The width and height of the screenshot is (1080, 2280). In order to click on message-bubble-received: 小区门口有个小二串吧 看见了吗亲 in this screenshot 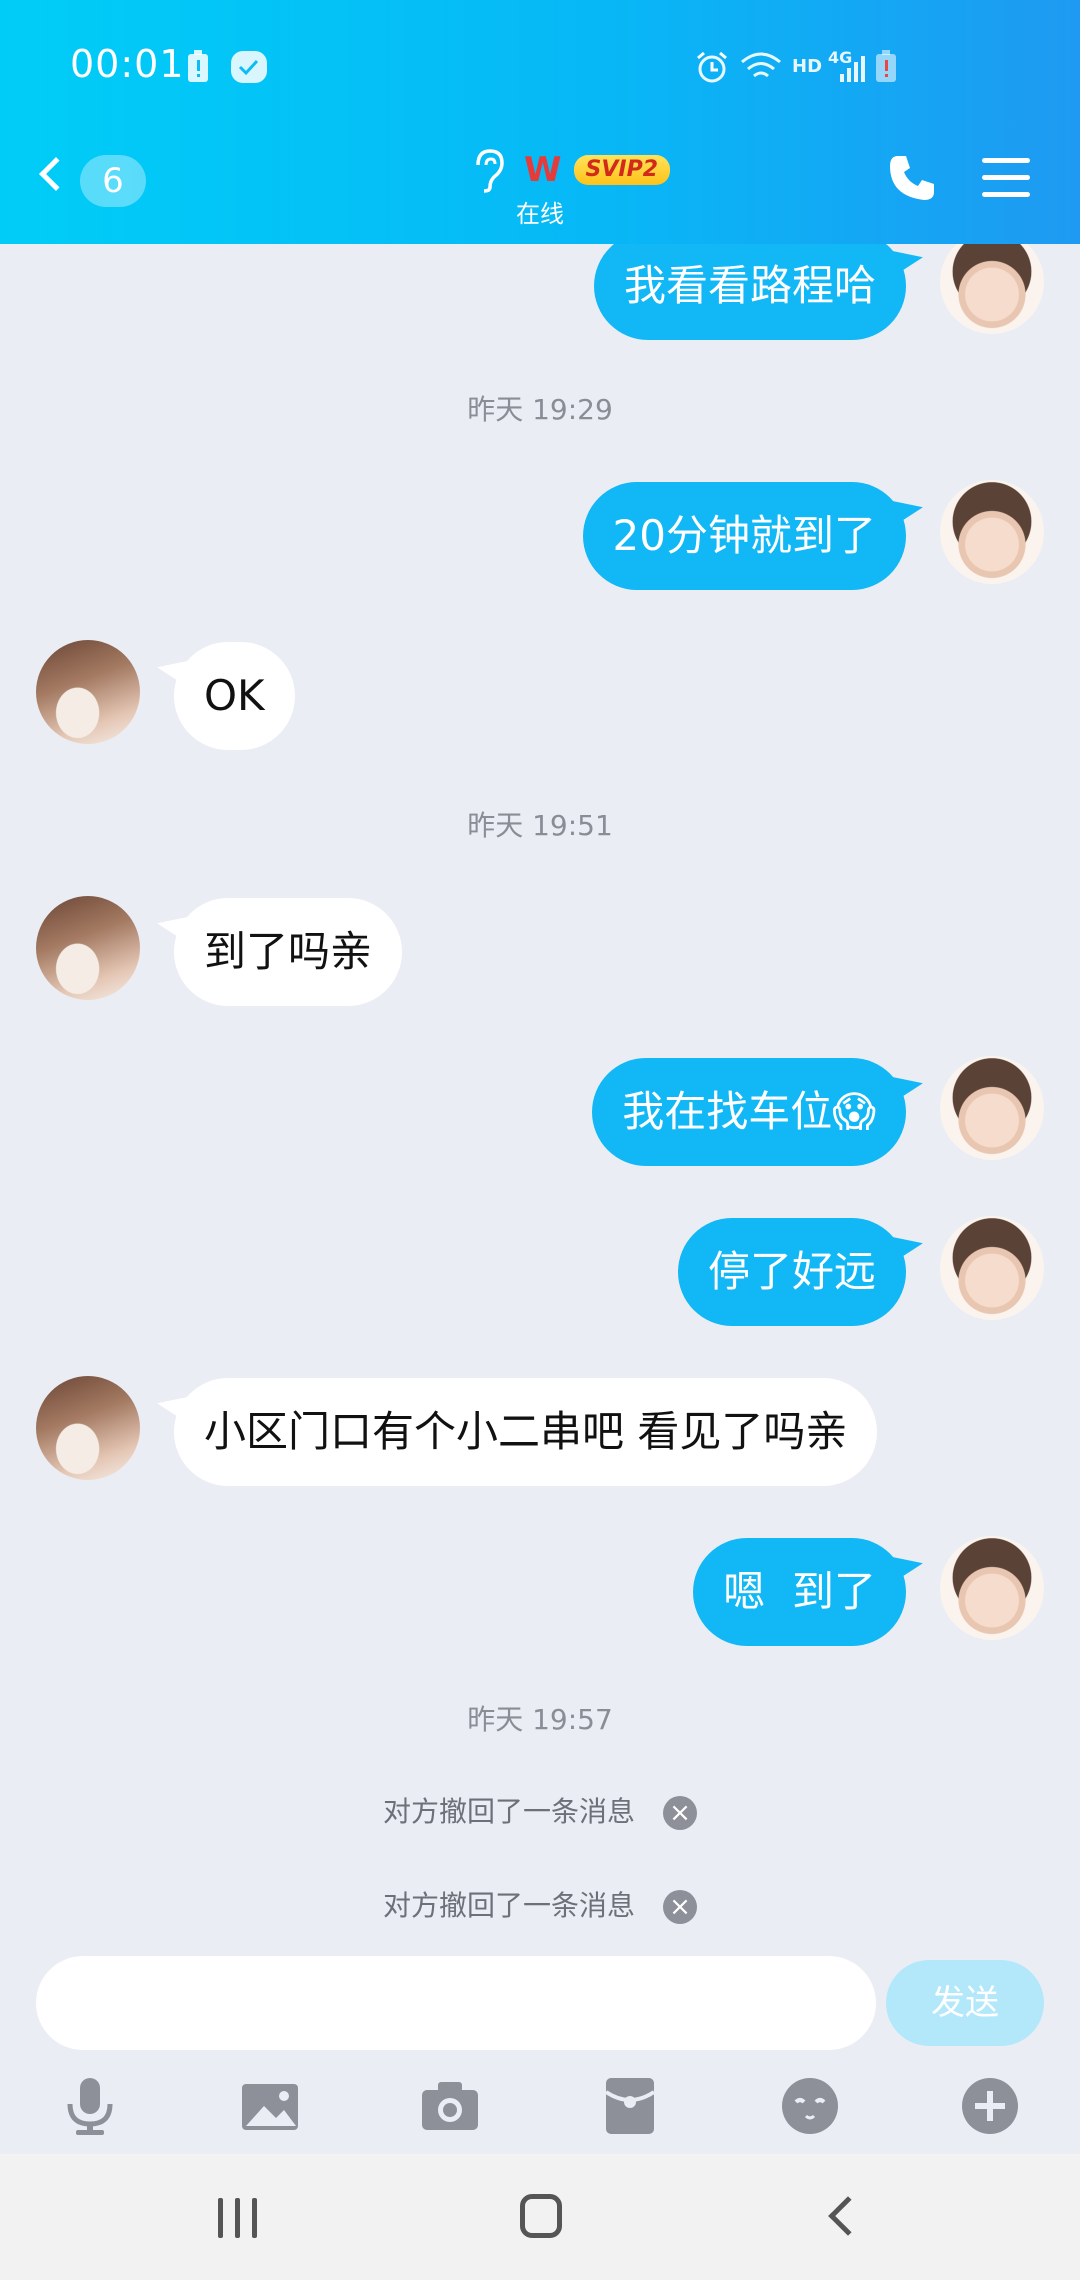, I will do `click(526, 1432)`.